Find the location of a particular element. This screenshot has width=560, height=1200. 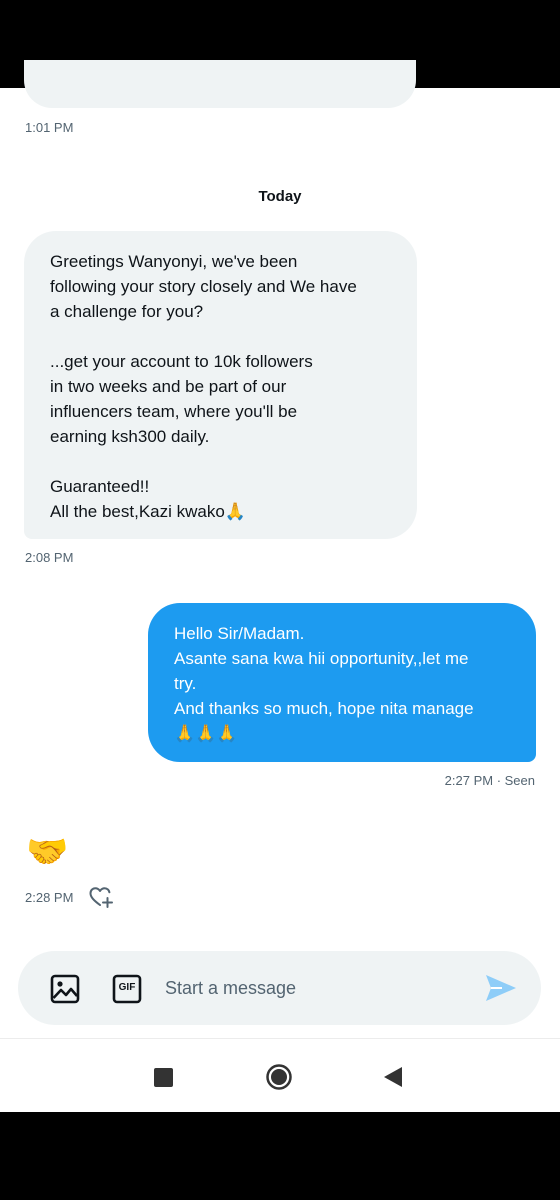

previous-message-bubble is located at coordinates (220, 84).